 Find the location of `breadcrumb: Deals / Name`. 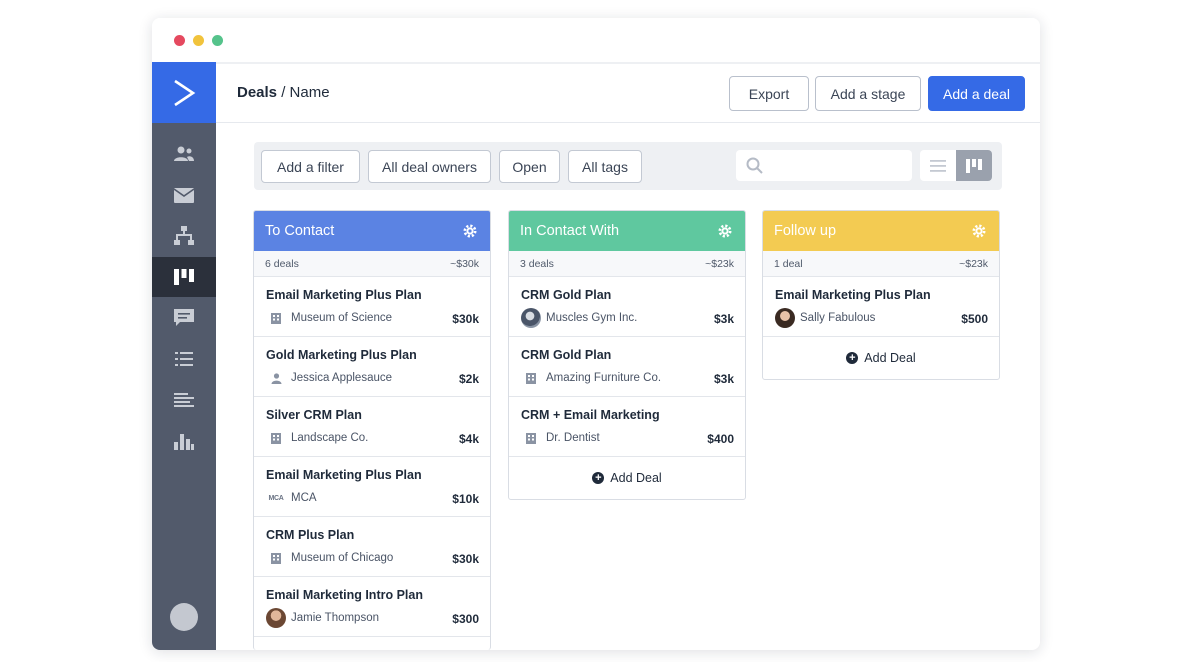

breadcrumb: Deals / Name is located at coordinates (283, 92).